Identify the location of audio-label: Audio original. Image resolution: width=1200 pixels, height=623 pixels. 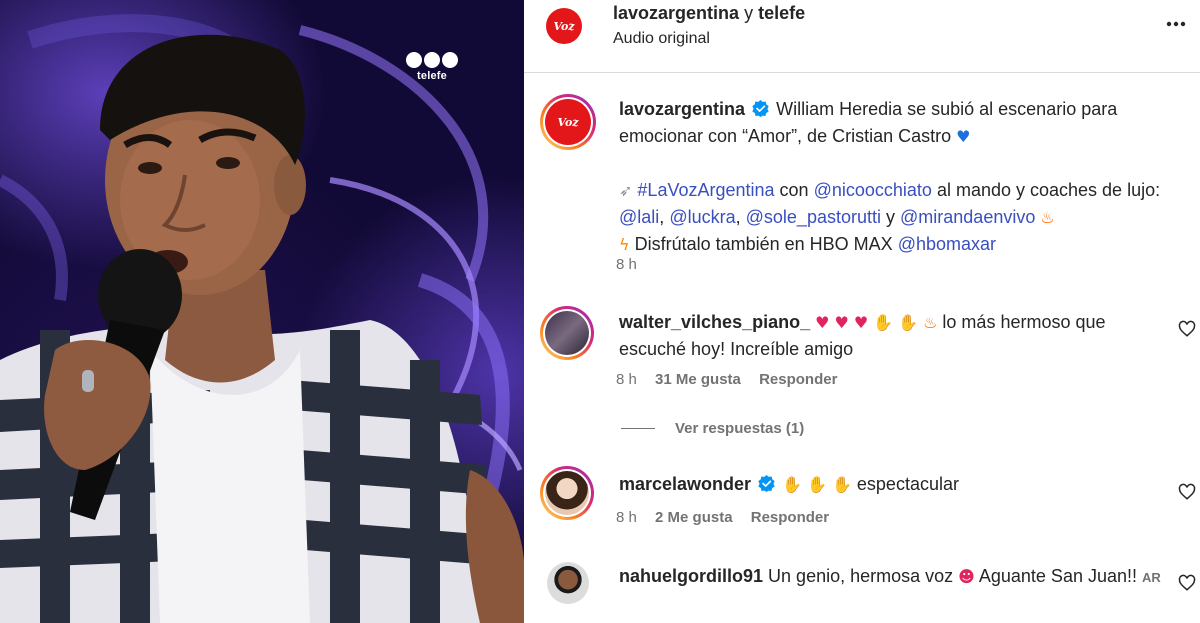
(661, 39).